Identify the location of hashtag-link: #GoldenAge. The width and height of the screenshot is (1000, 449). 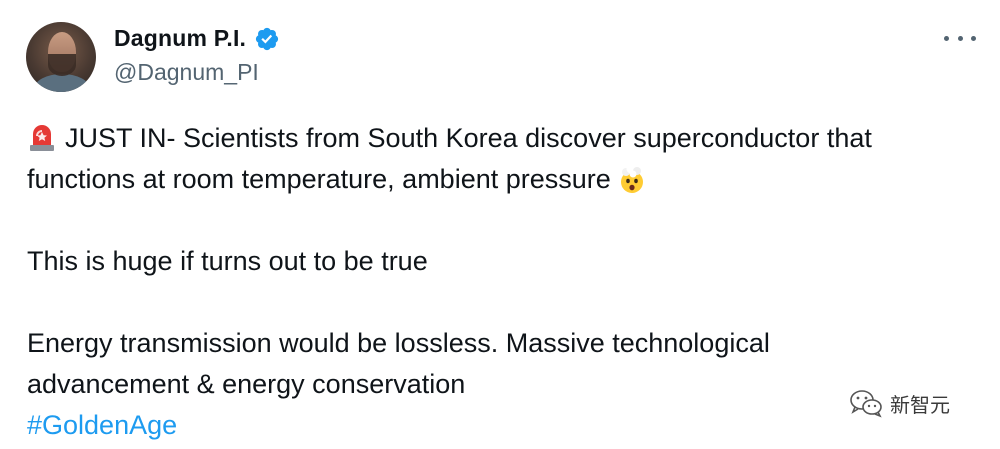
(102, 425).